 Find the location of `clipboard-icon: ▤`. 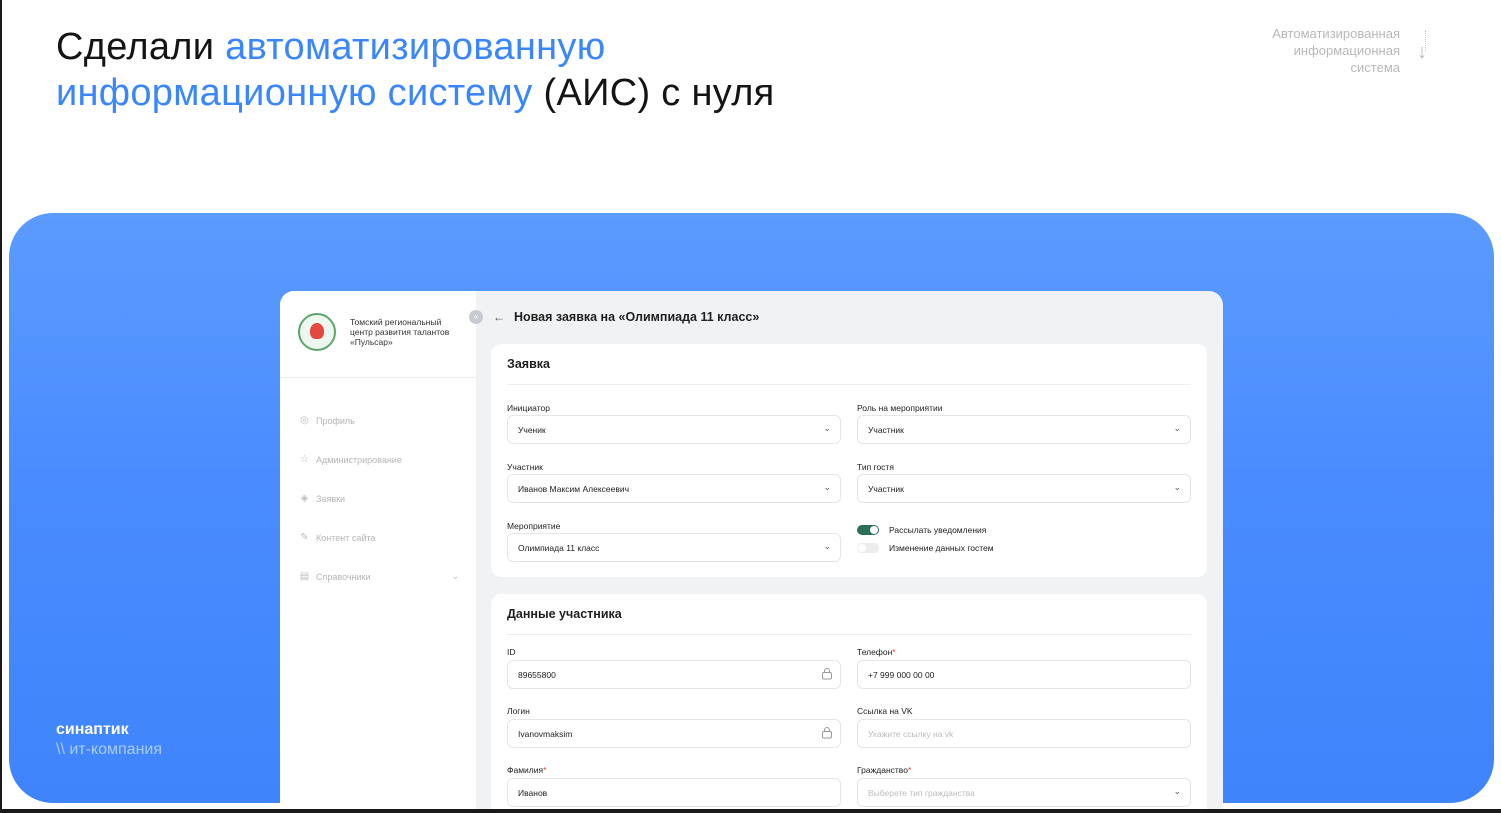

clipboard-icon: ▤ is located at coordinates (304, 576).